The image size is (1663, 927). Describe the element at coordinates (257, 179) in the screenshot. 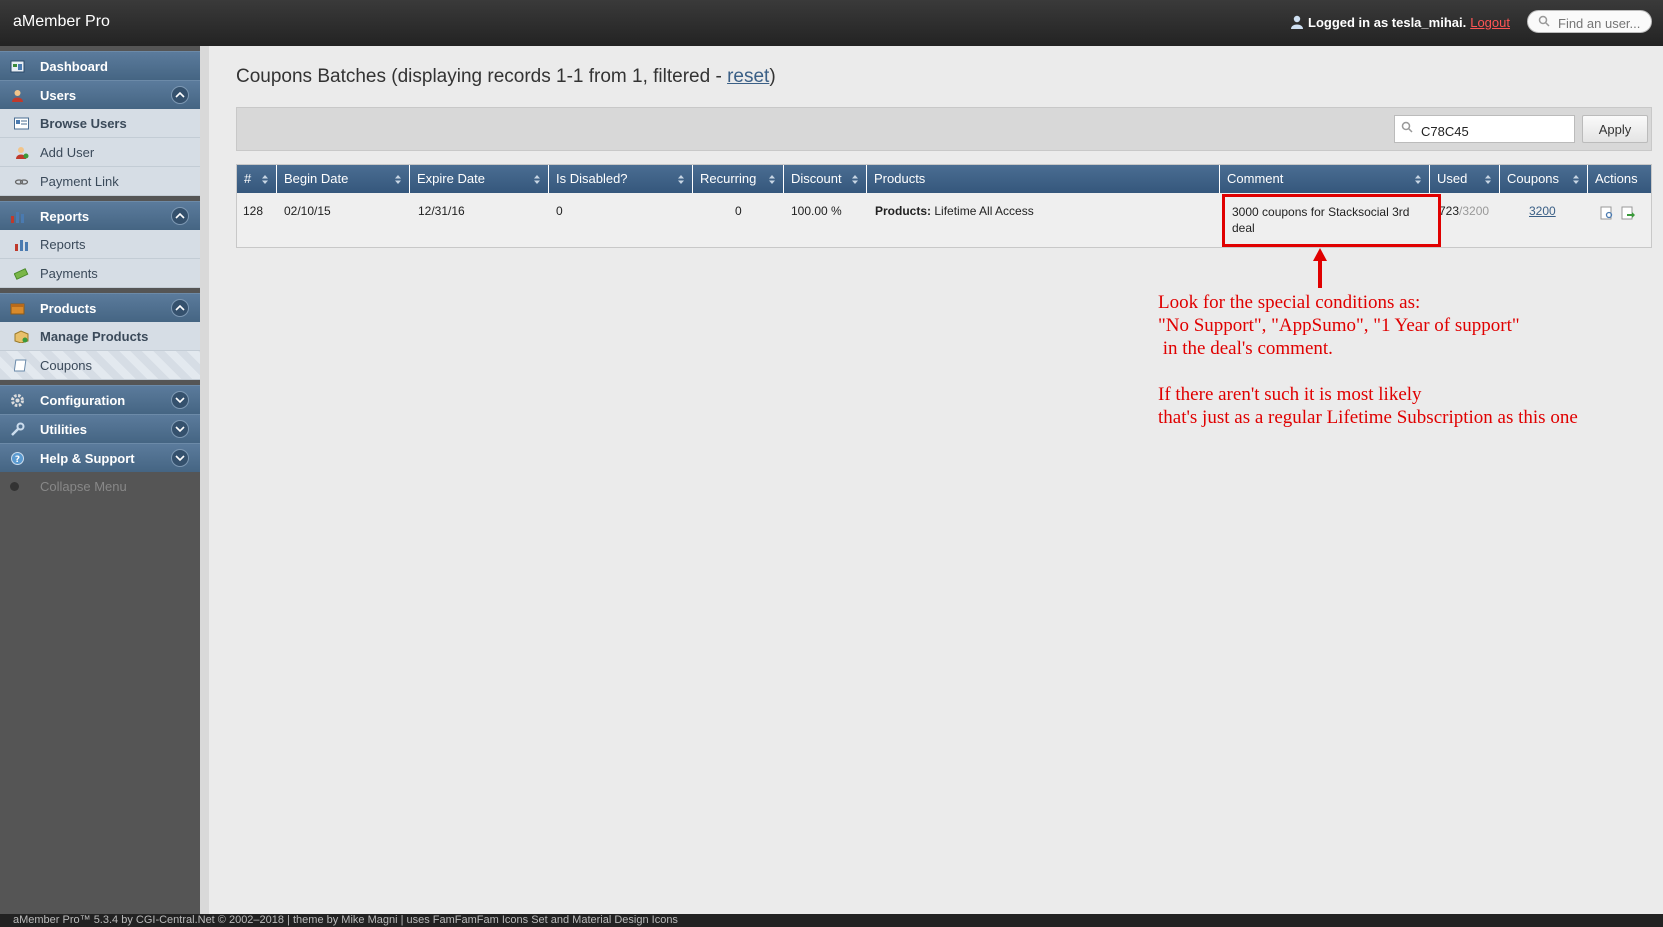

I see `column-header-id: #` at that location.